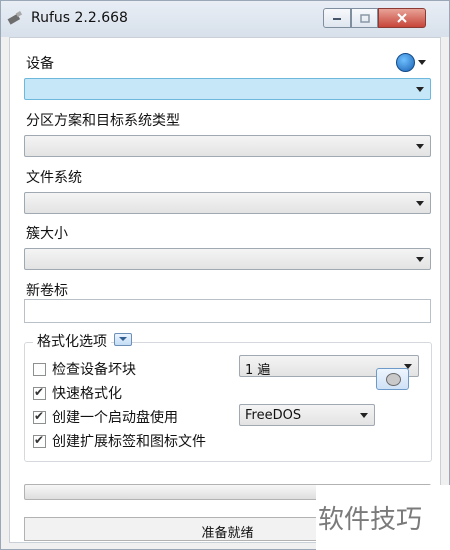 Image resolution: width=450 pixels, height=550 pixels. What do you see at coordinates (47, 234) in the screenshot?
I see `cluster-size-label: 簇大小` at bounding box center [47, 234].